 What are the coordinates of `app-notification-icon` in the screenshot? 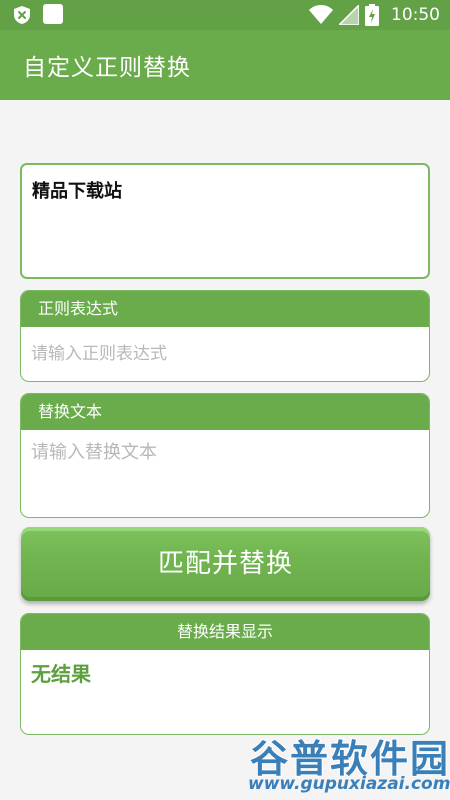 It's located at (53, 14).